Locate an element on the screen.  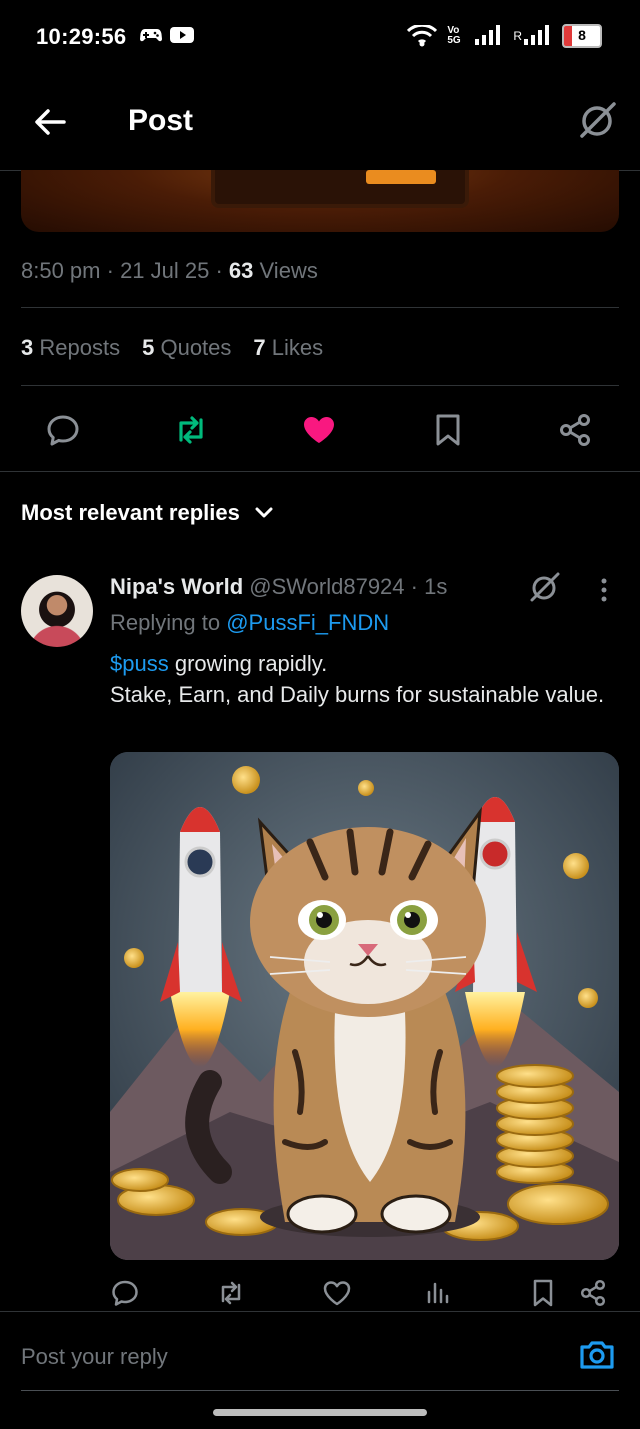
status-time: 10:29:56 is located at coordinates (81, 36).